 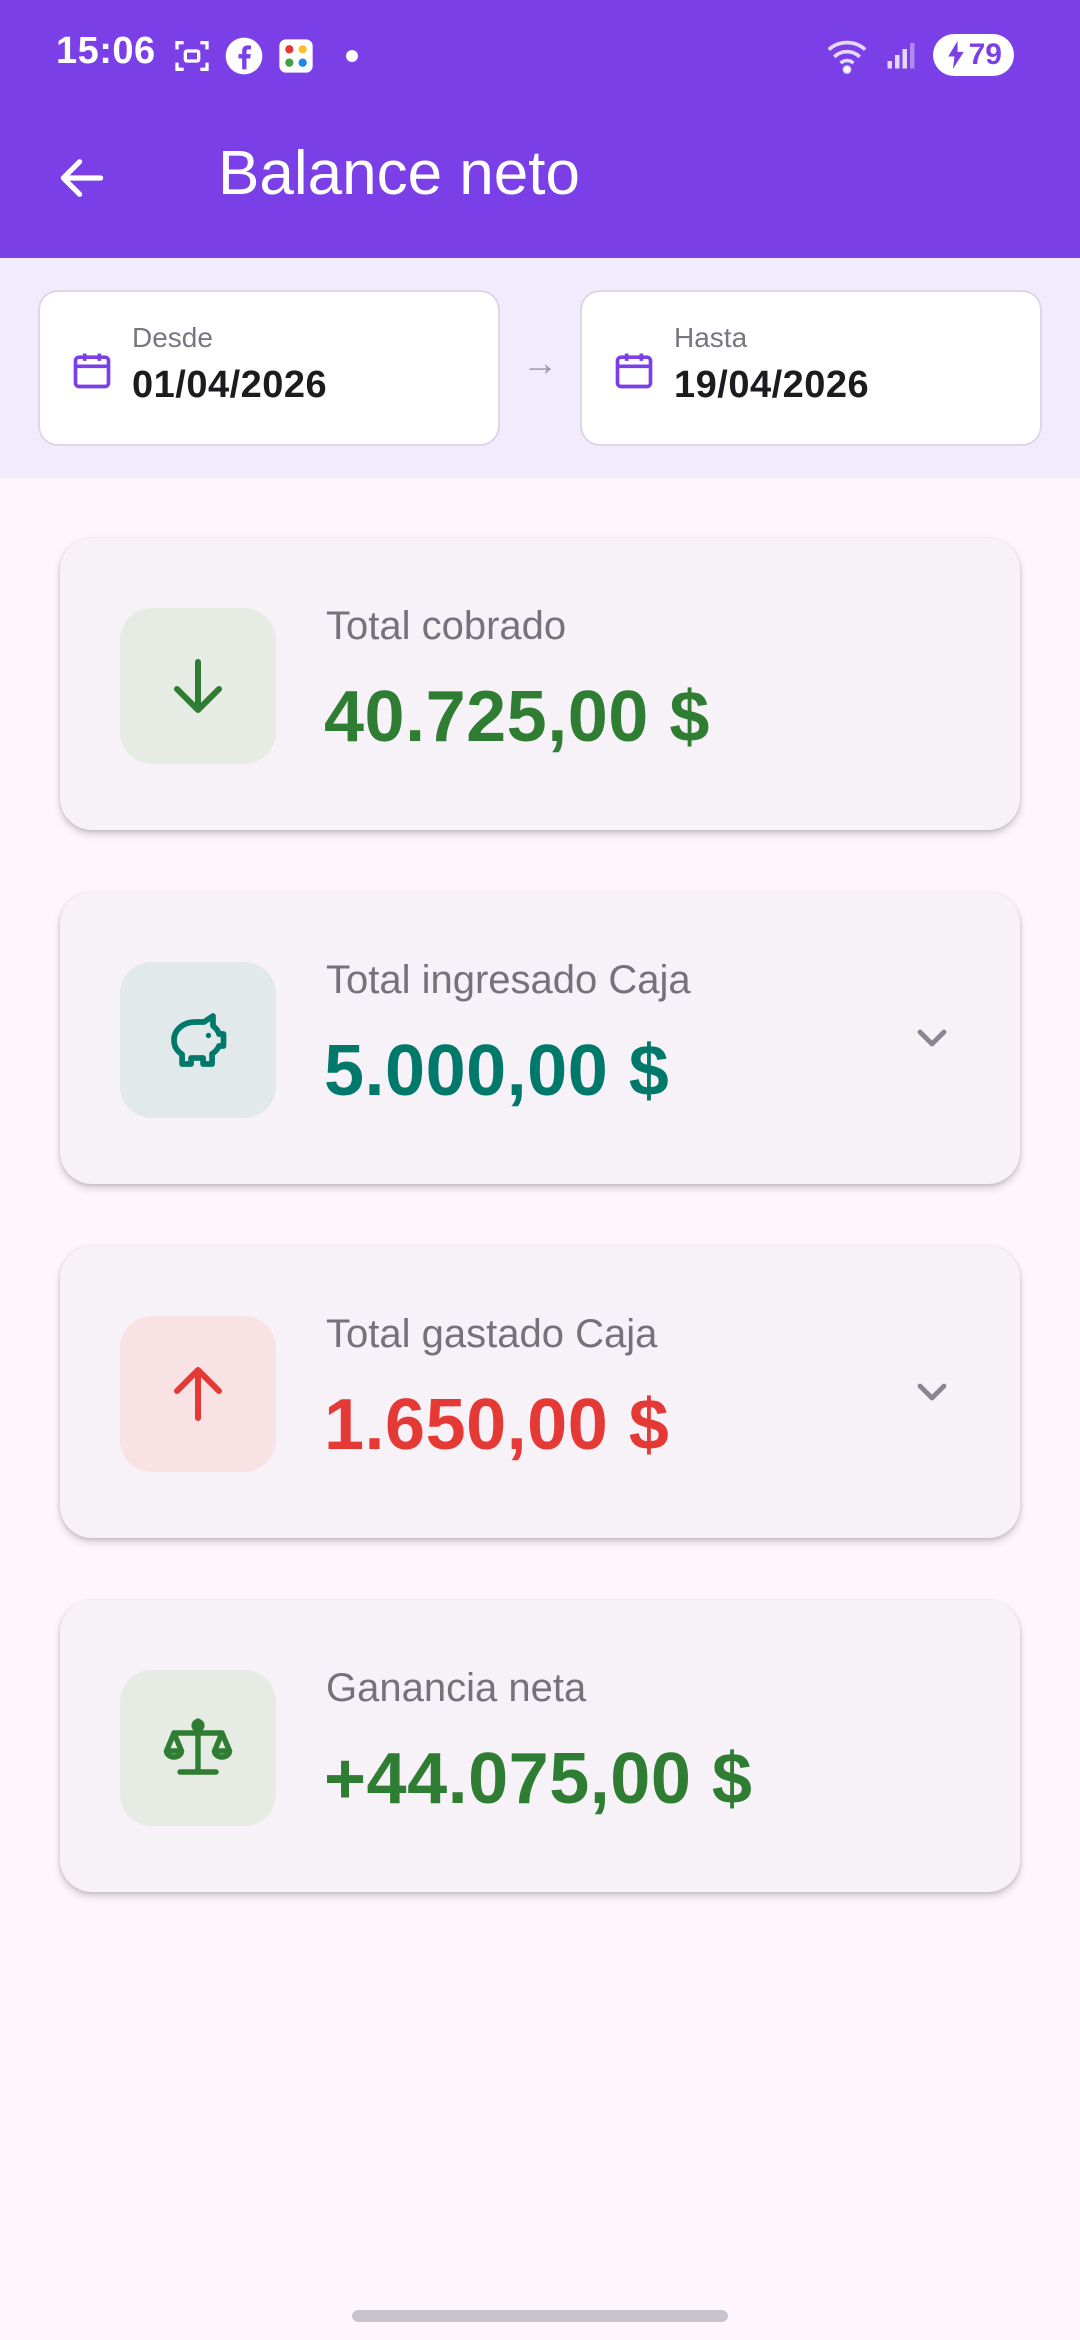 What do you see at coordinates (711, 337) in the screenshot?
I see `date-to-label: Hasta` at bounding box center [711, 337].